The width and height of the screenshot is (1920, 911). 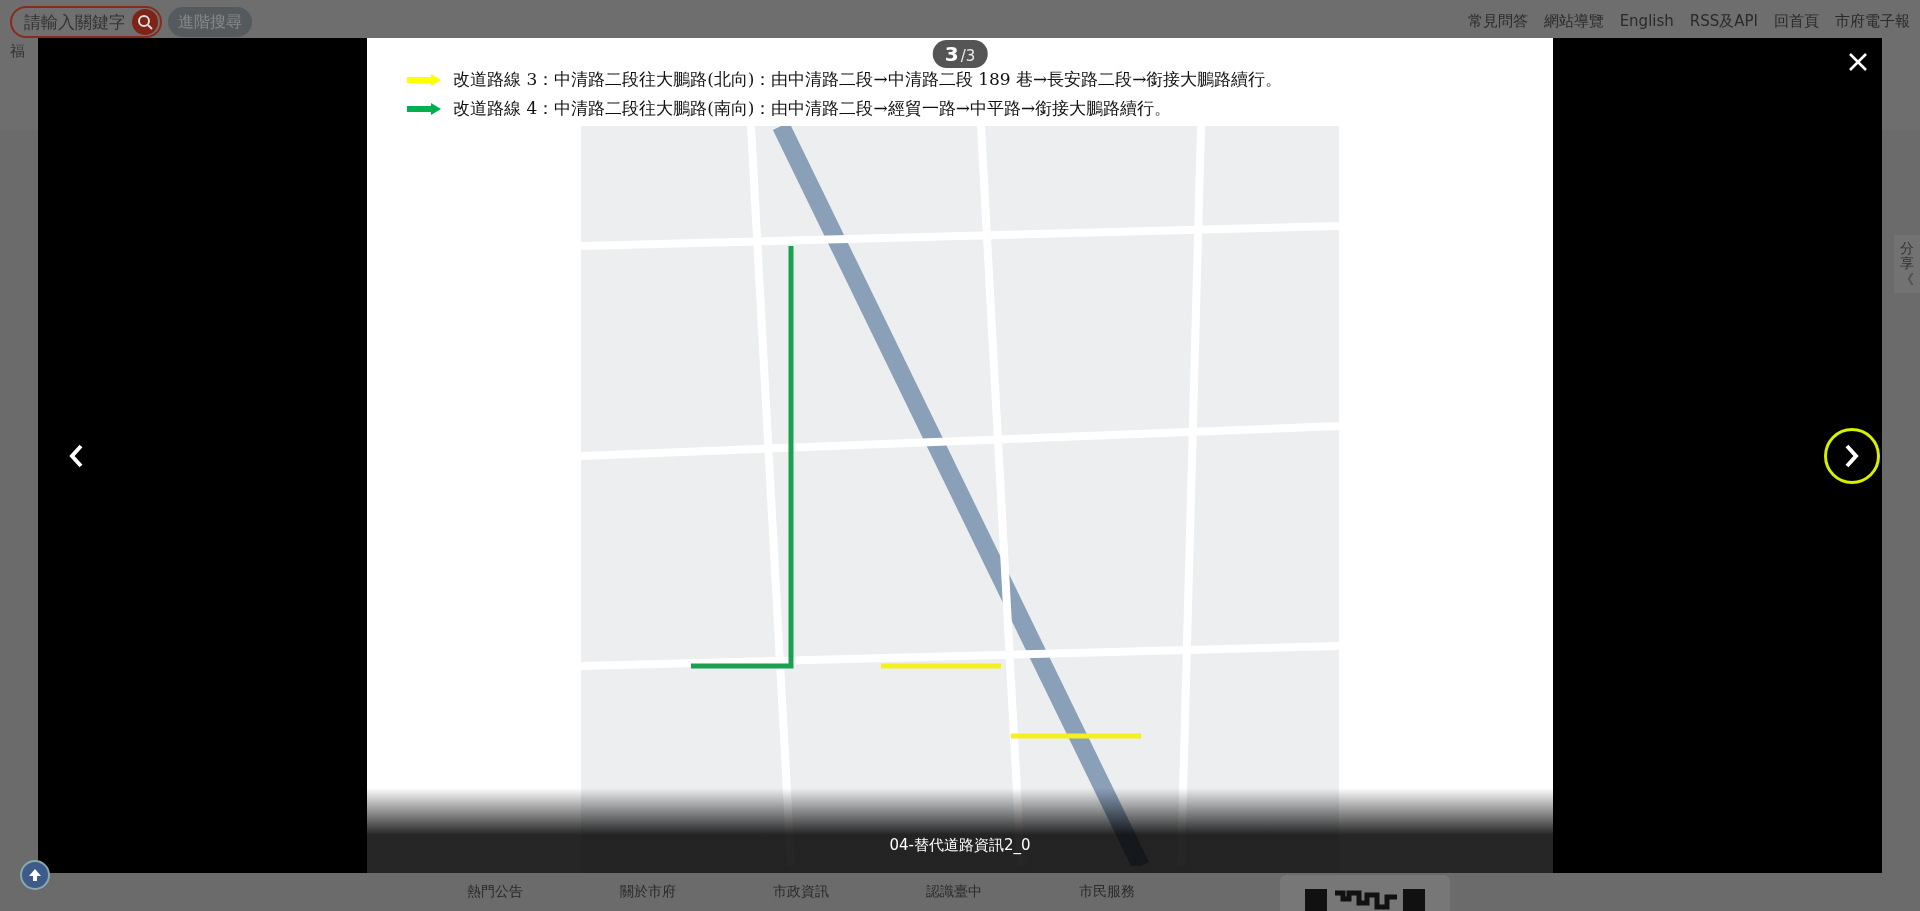 What do you see at coordinates (543, 892) in the screenshot?
I see `footer-link: 熱門公告` at bounding box center [543, 892].